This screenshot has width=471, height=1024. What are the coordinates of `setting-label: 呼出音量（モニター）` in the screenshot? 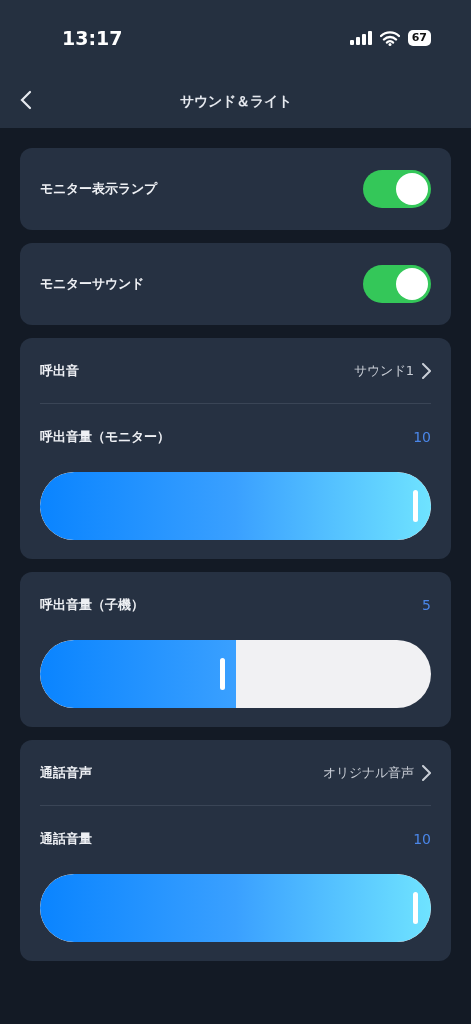 It's located at (105, 437).